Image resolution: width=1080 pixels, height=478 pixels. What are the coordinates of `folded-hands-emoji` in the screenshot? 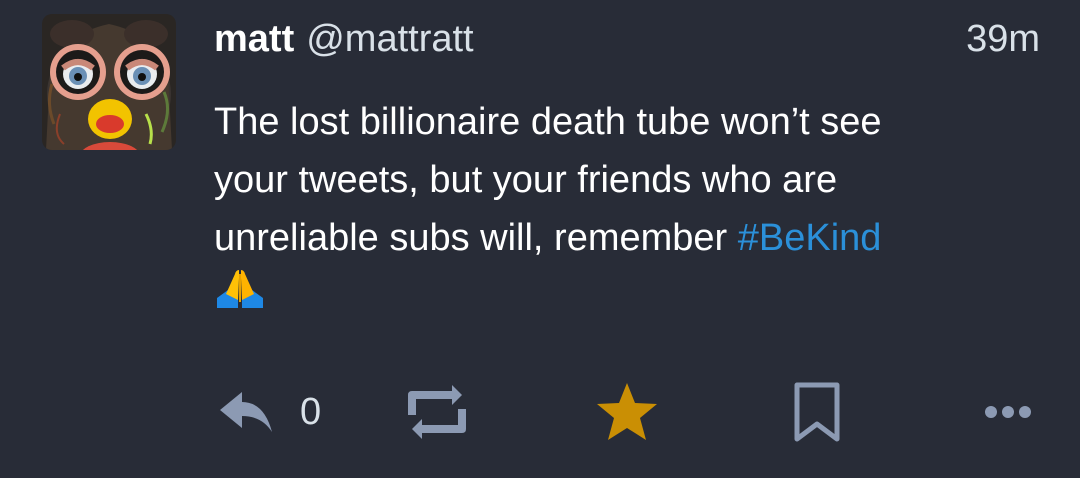 It's located at (240, 297).